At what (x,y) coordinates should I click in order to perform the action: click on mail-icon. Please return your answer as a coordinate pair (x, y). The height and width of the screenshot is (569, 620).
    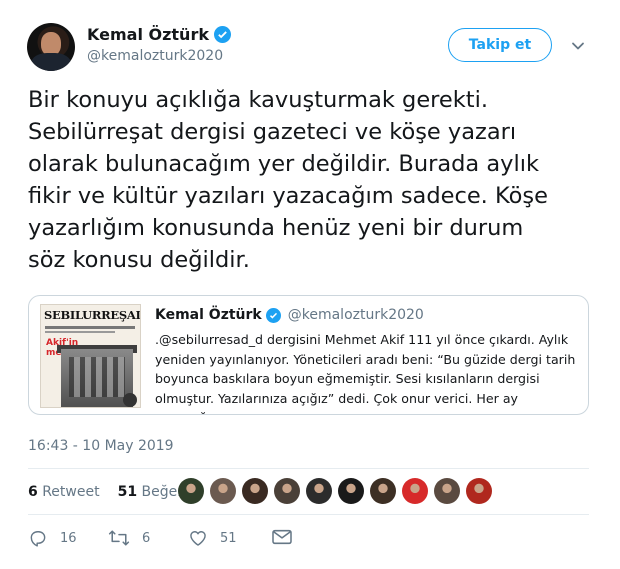
    Looking at the image, I should click on (282, 537).